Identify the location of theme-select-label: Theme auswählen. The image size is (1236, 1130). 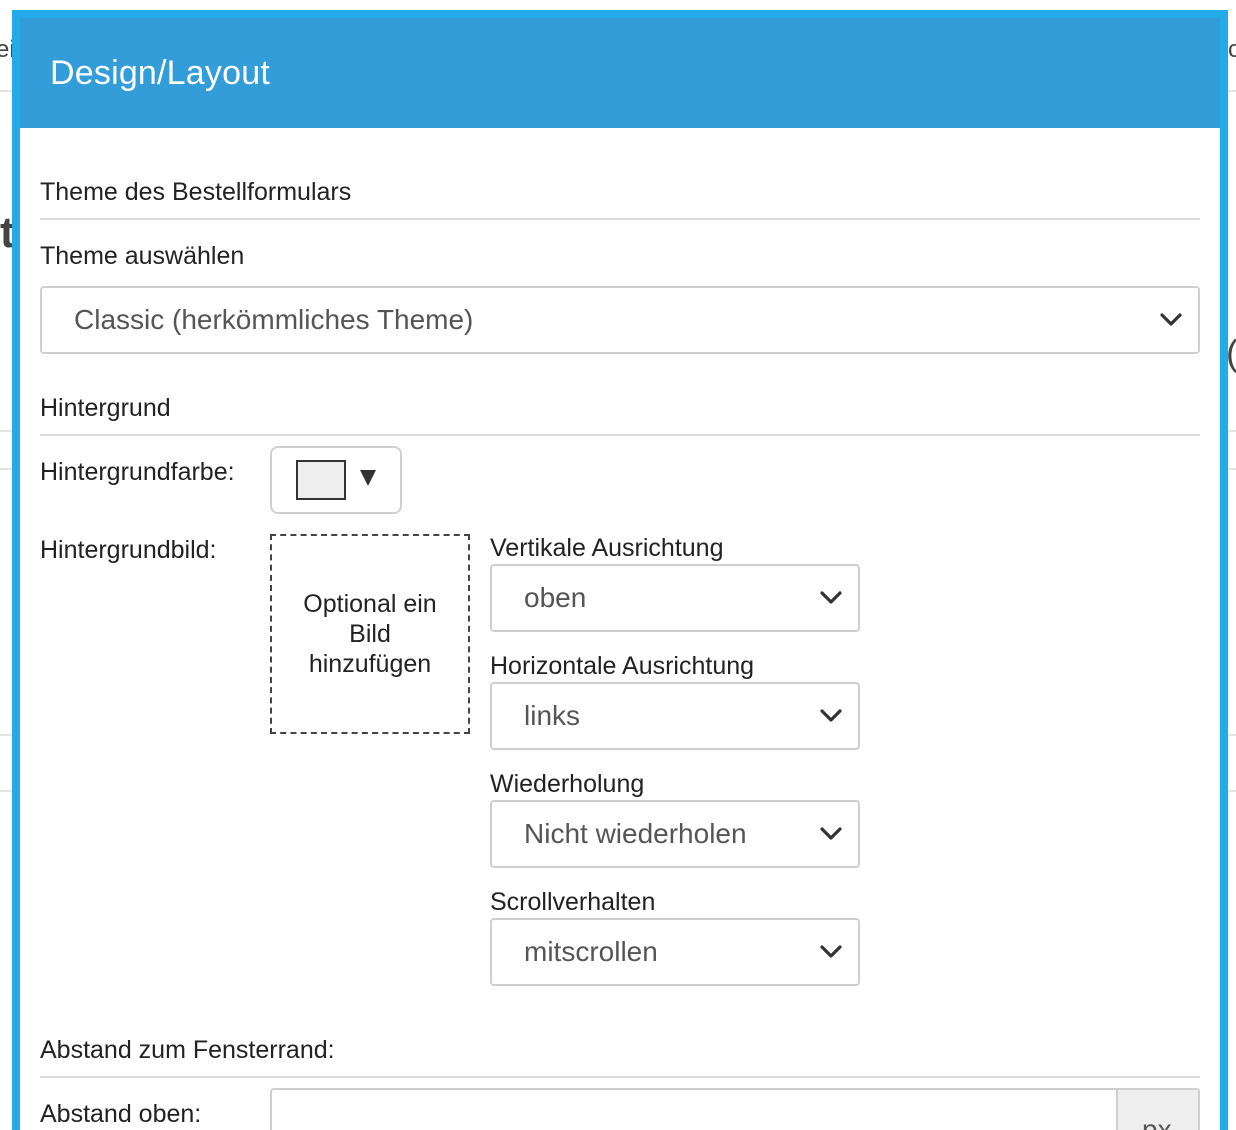
(142, 256).